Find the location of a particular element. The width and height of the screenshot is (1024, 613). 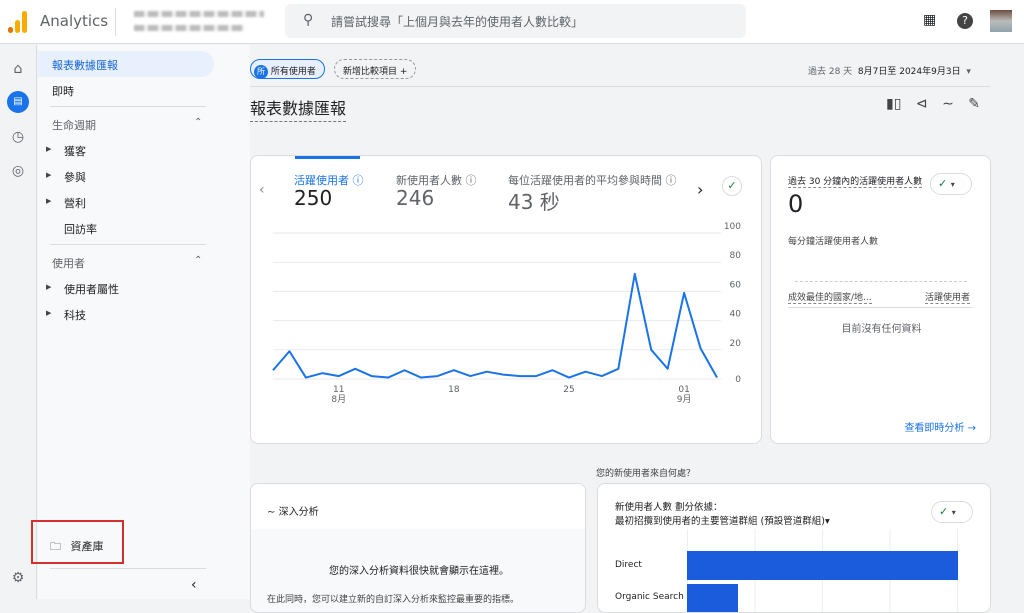

nav-item-tech: 科技 is located at coordinates (75, 315).